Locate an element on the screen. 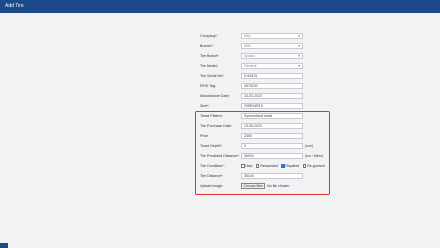 The width and height of the screenshot is (440, 248). rfid-tag-row: RFID Tag: 4578232 is located at coordinates (265, 87).